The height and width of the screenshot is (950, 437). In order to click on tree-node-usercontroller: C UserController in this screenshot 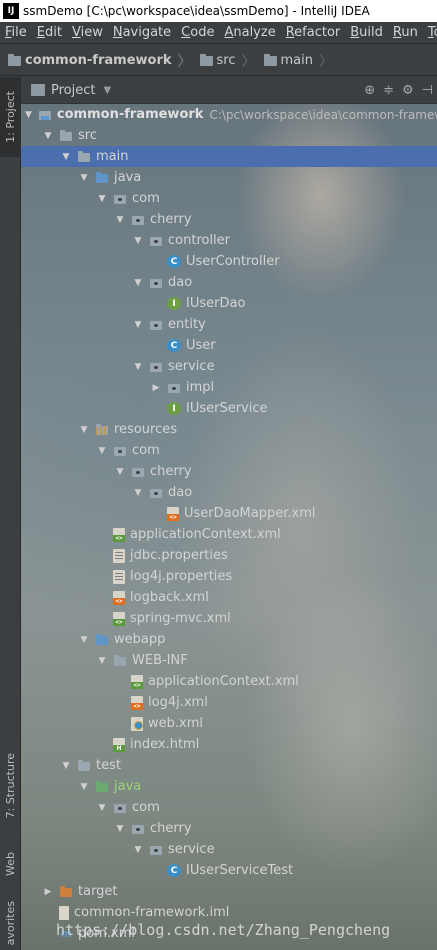, I will do `click(229, 261)`.